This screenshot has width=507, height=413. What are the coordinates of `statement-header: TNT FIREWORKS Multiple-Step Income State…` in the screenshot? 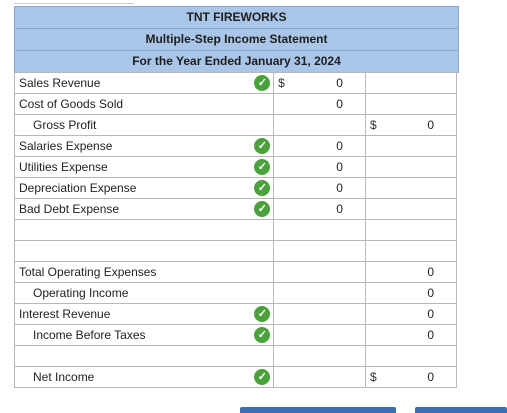 It's located at (236, 39).